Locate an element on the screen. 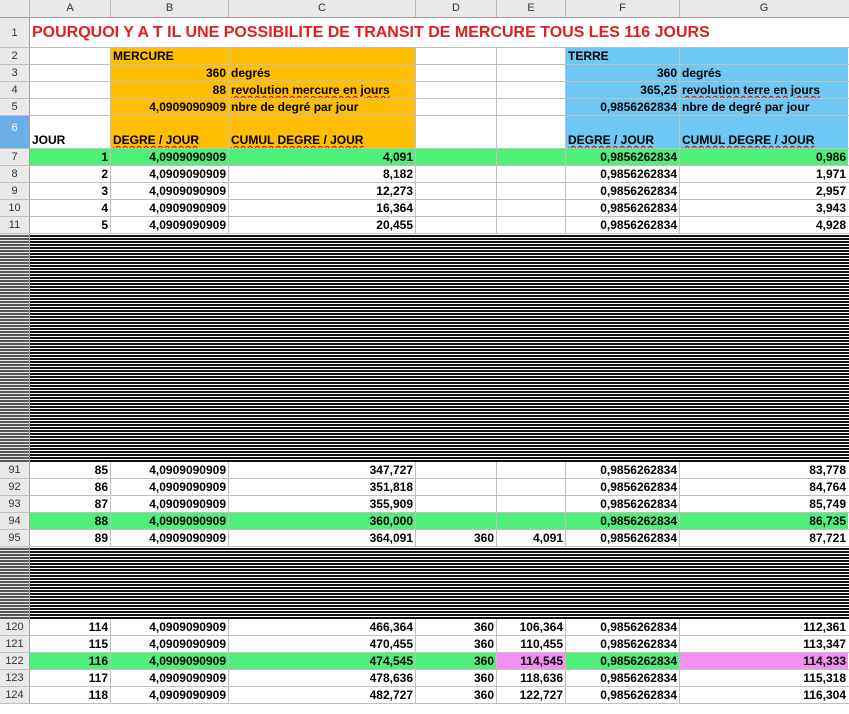 The image size is (849, 714). terre-cumul-cell: 3,943 is located at coordinates (764, 208).